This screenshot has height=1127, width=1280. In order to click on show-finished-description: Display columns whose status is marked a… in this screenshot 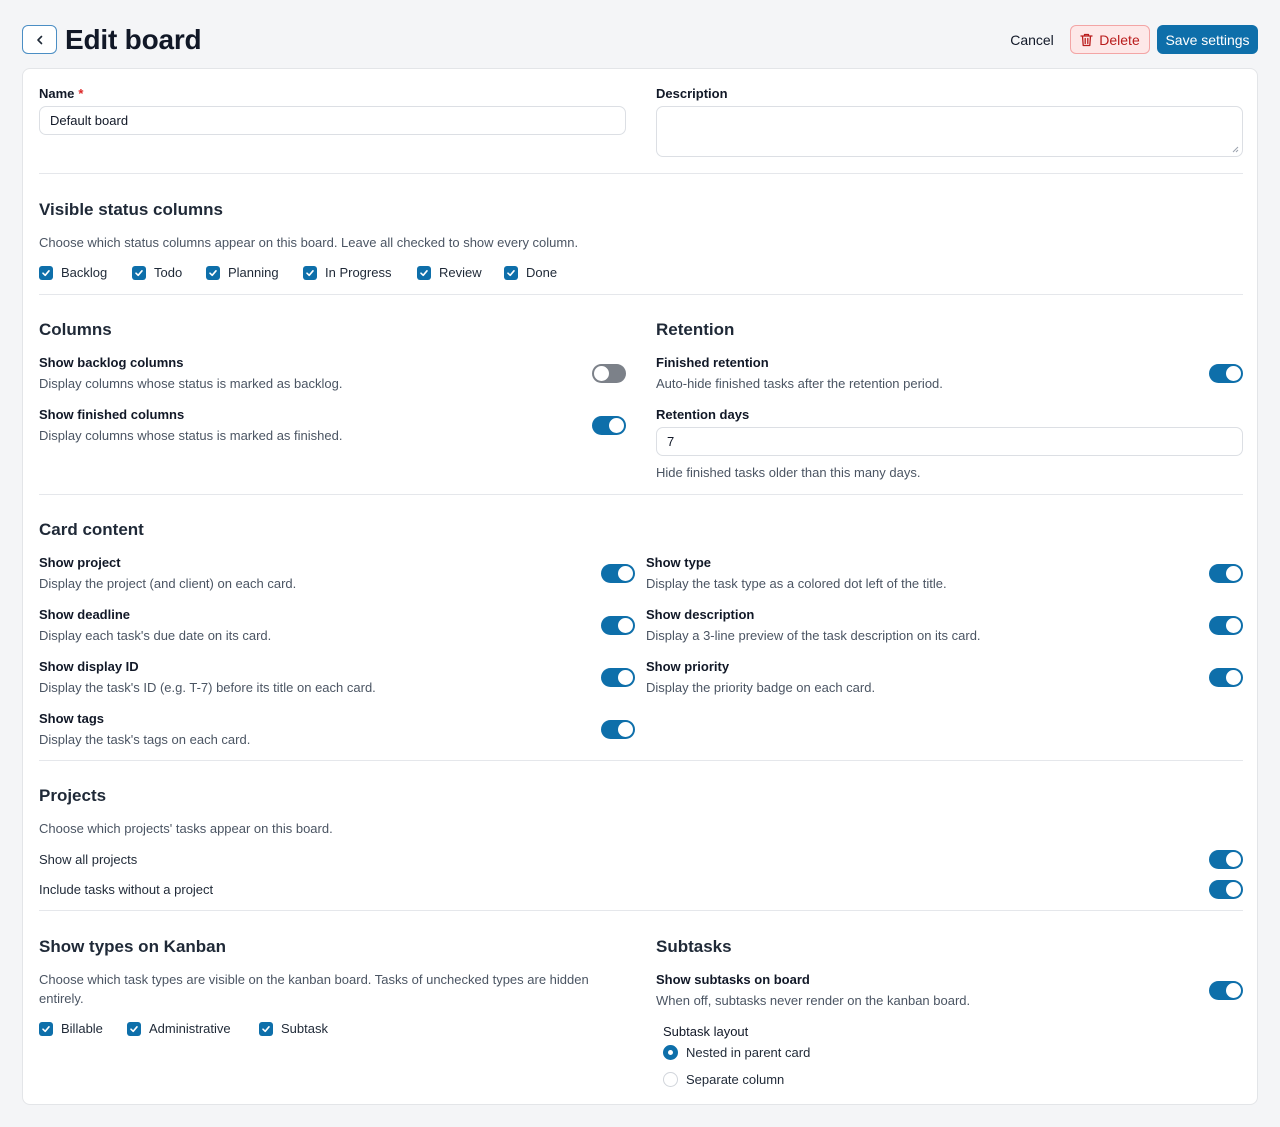, I will do `click(191, 435)`.